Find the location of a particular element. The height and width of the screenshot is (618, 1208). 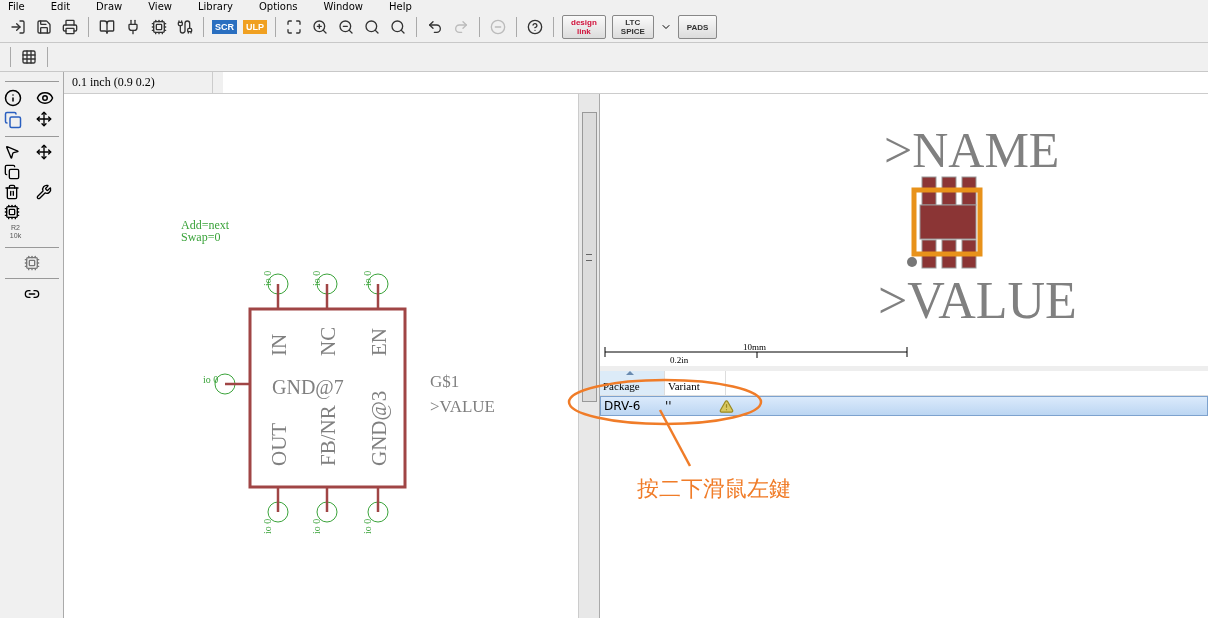

delete-icon is located at coordinates (11, 192).